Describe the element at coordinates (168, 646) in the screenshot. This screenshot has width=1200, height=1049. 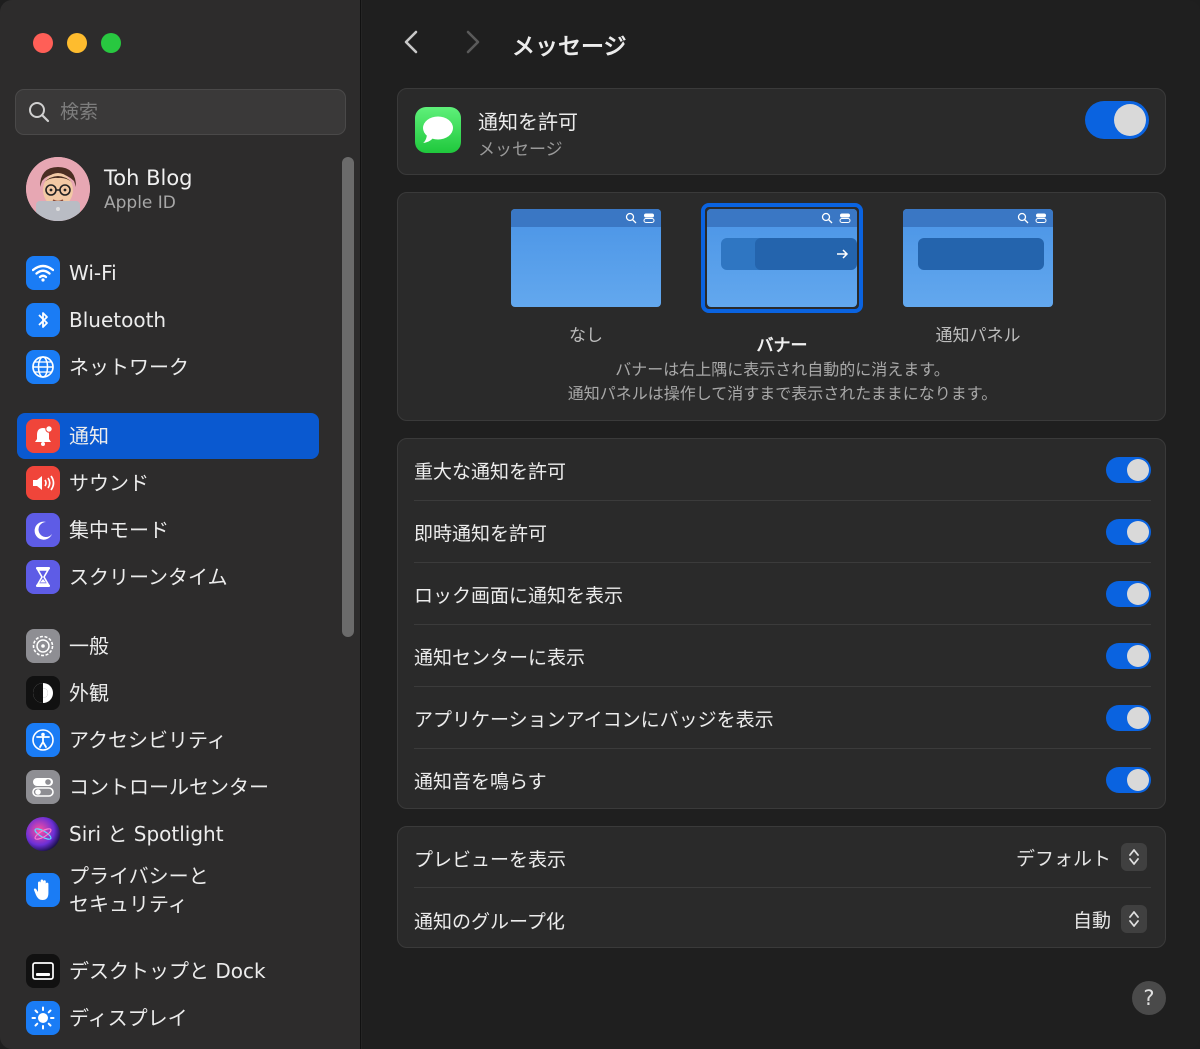
I see `sidebar-item-general: 一般` at that location.